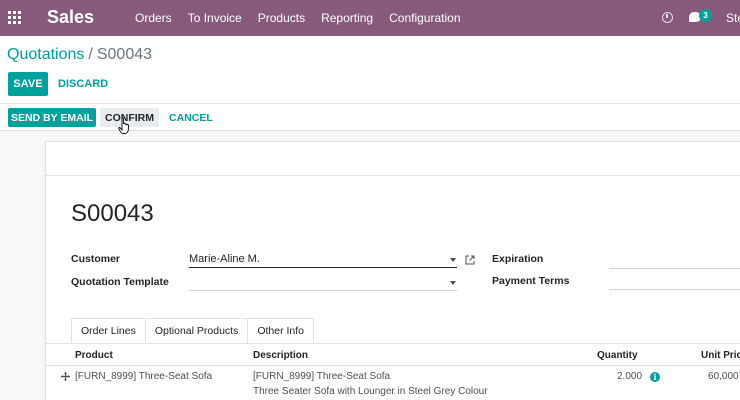 Image resolution: width=740 pixels, height=400 pixels. What do you see at coordinates (14, 17) in the screenshot?
I see `apps-menu-icon` at bounding box center [14, 17].